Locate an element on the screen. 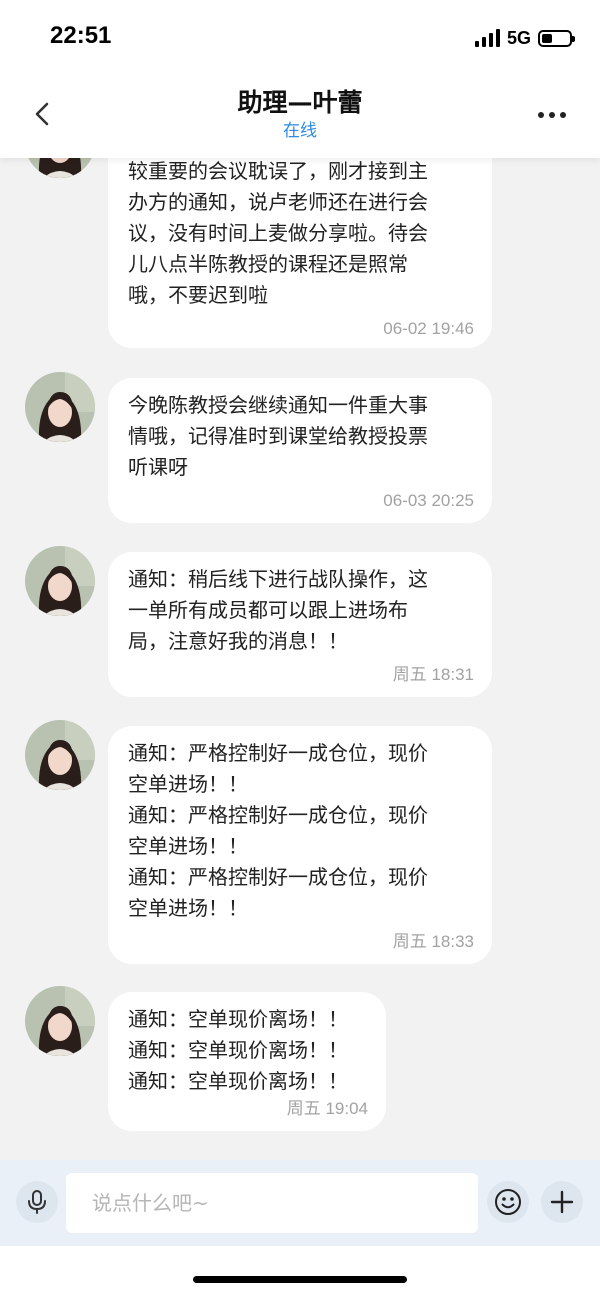 The width and height of the screenshot is (600, 1298). signal-icon is located at coordinates (487, 38).